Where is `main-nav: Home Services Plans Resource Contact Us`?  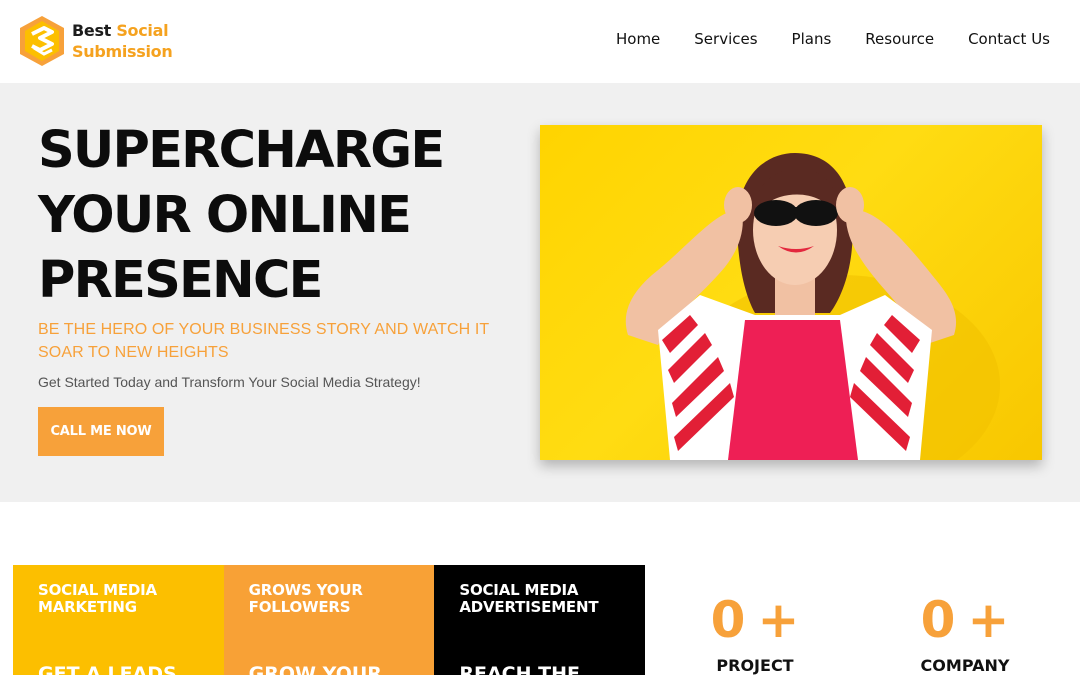
main-nav: Home Services Plans Resource Contact Us is located at coordinates (833, 39).